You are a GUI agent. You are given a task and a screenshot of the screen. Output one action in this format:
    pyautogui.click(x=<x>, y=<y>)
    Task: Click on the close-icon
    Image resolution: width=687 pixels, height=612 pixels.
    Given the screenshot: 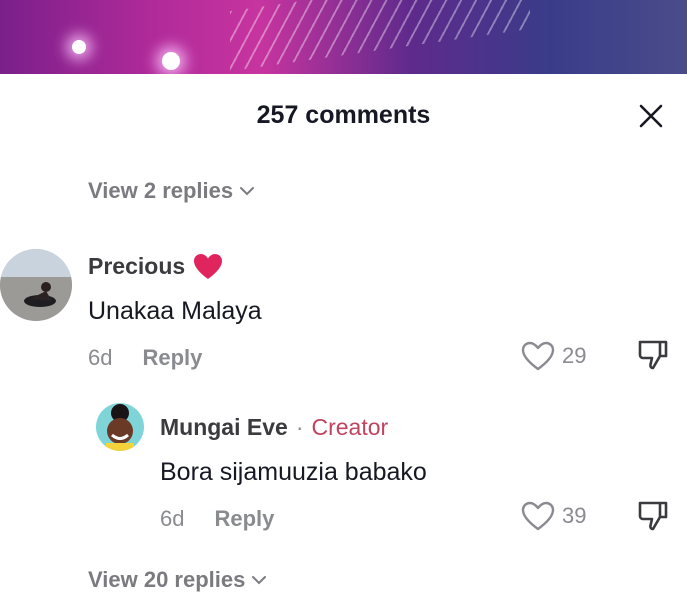 What is the action you would take?
    pyautogui.click(x=651, y=116)
    